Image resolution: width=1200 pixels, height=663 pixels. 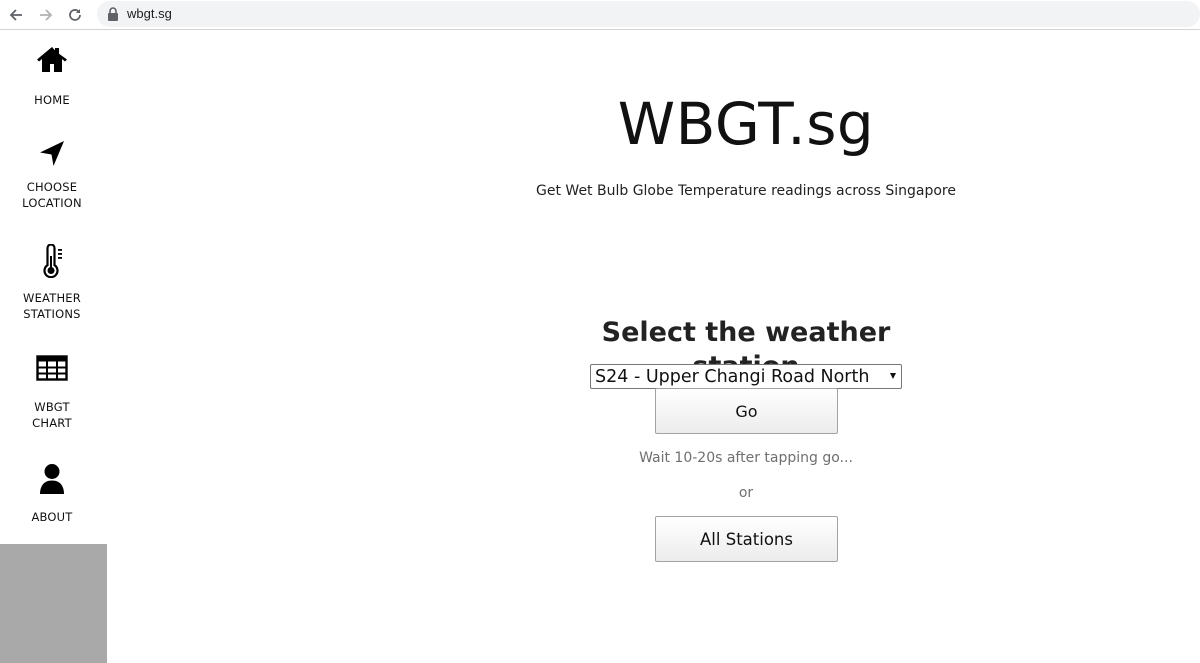 I want to click on sidebar-label-choose-location: CHOOSE LOCATION, so click(x=52, y=195).